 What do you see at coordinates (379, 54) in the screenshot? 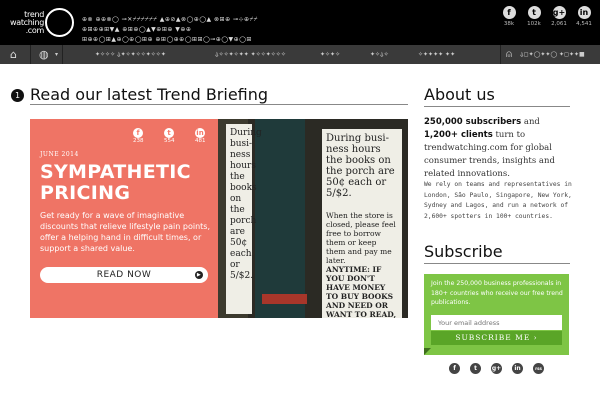
I see `nav-item-4: ✦✧⍙✧` at bounding box center [379, 54].